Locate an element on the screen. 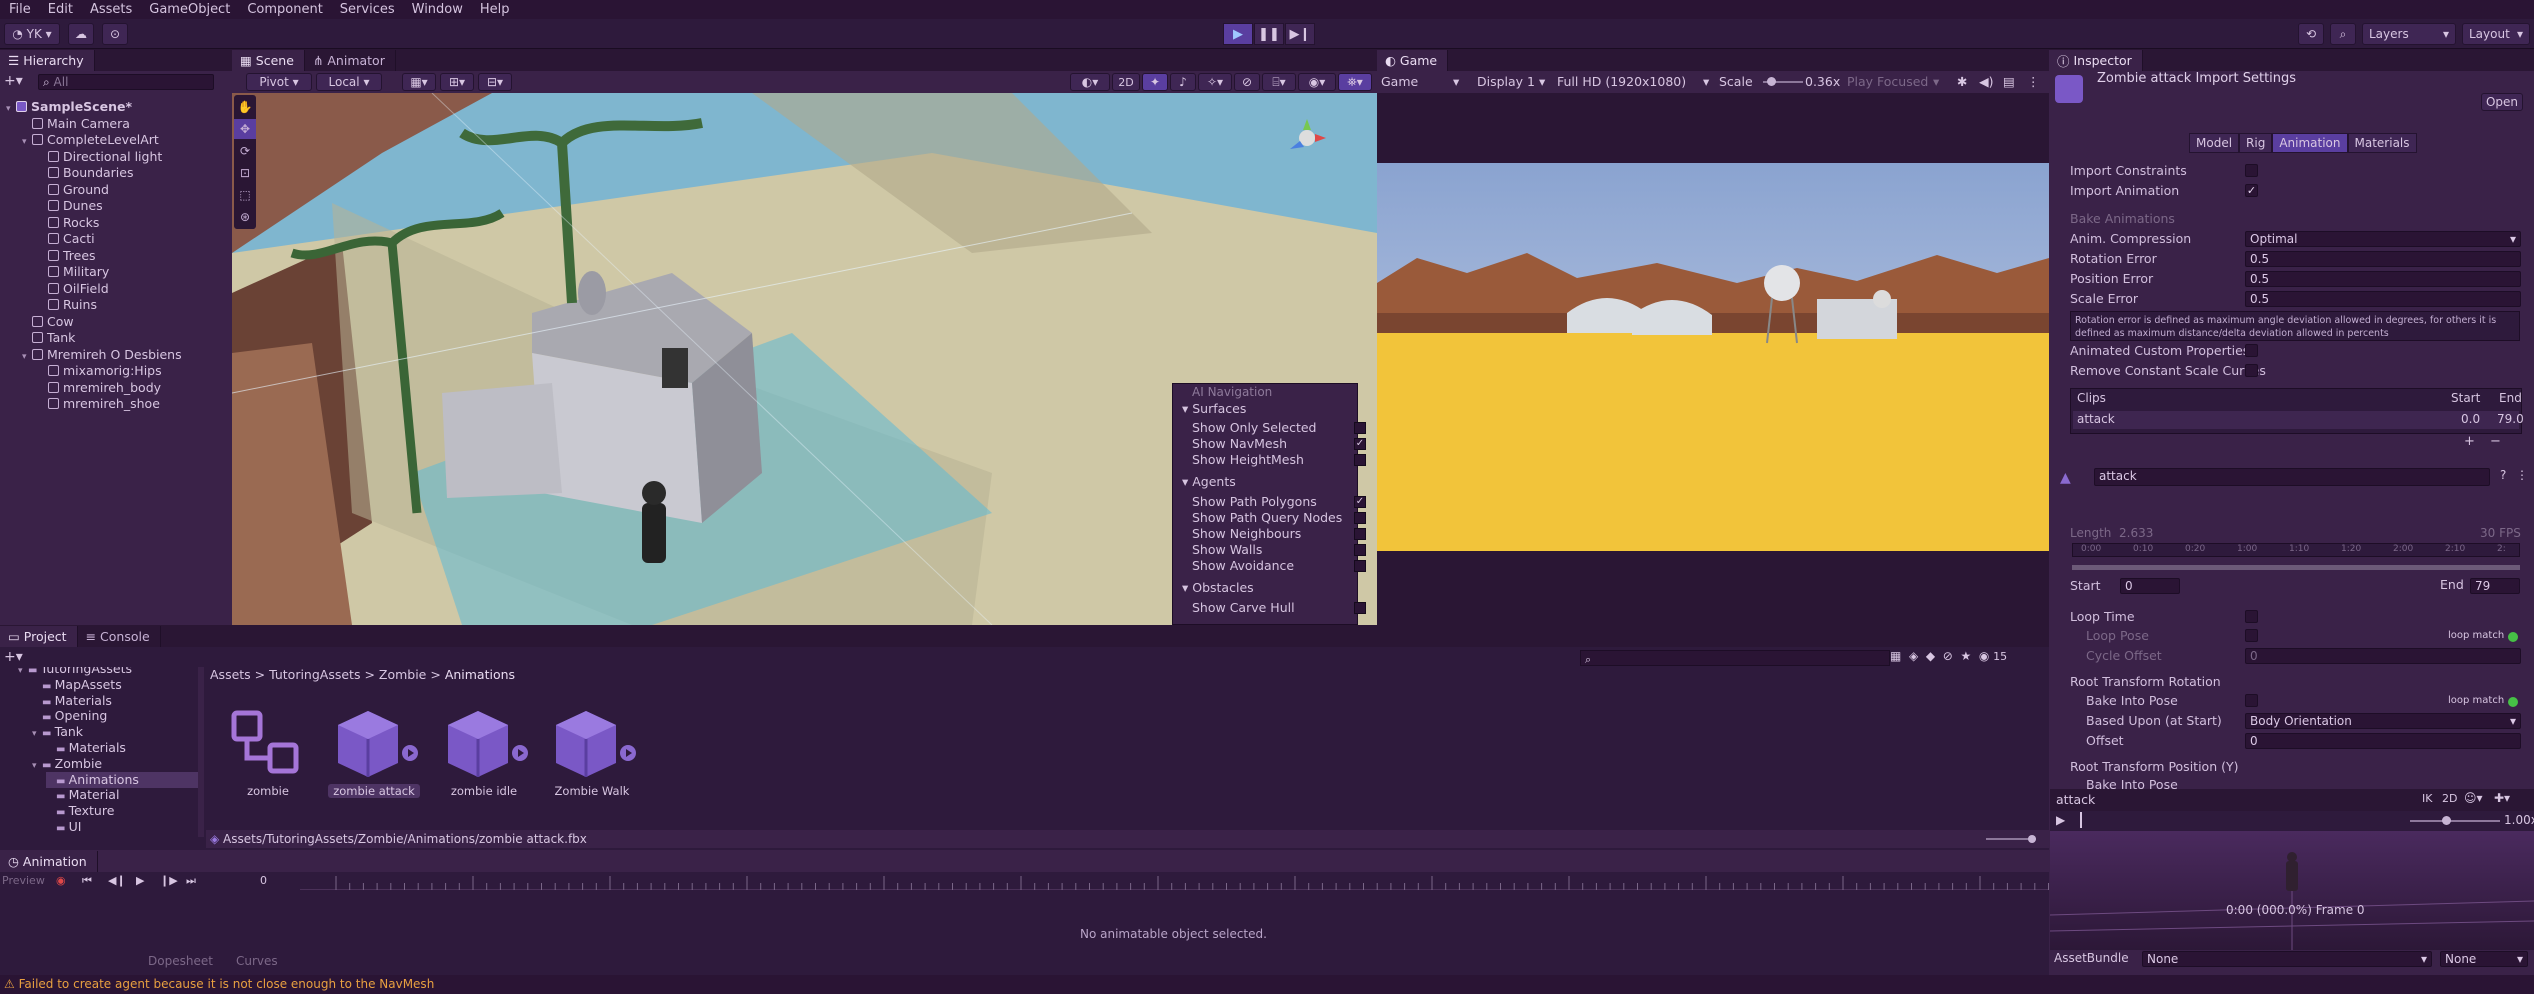  grid-snap-icon: ▦▾ is located at coordinates (419, 82).